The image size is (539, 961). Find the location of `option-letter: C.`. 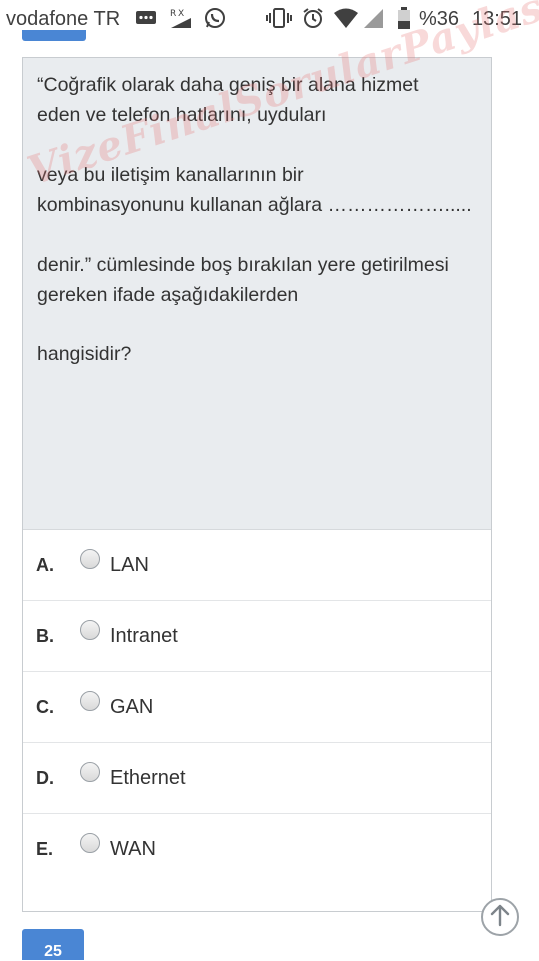

option-letter: C. is located at coordinates (45, 707).